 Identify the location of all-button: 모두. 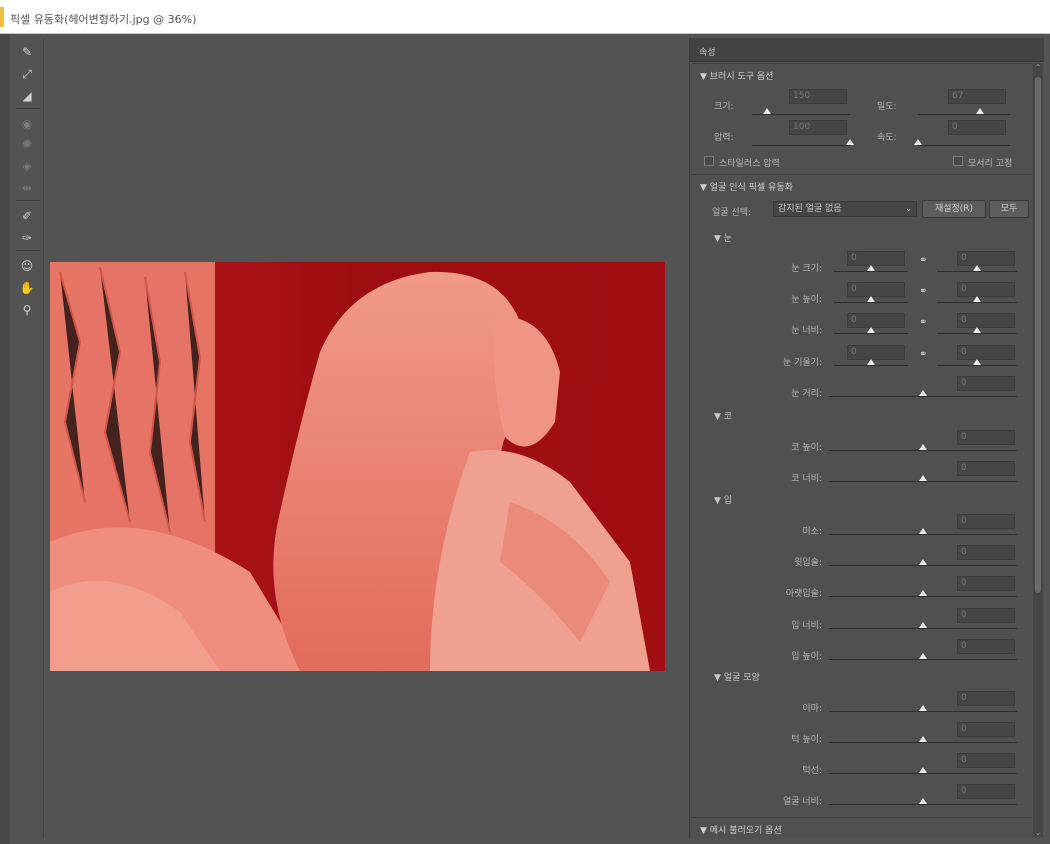
(1009, 209).